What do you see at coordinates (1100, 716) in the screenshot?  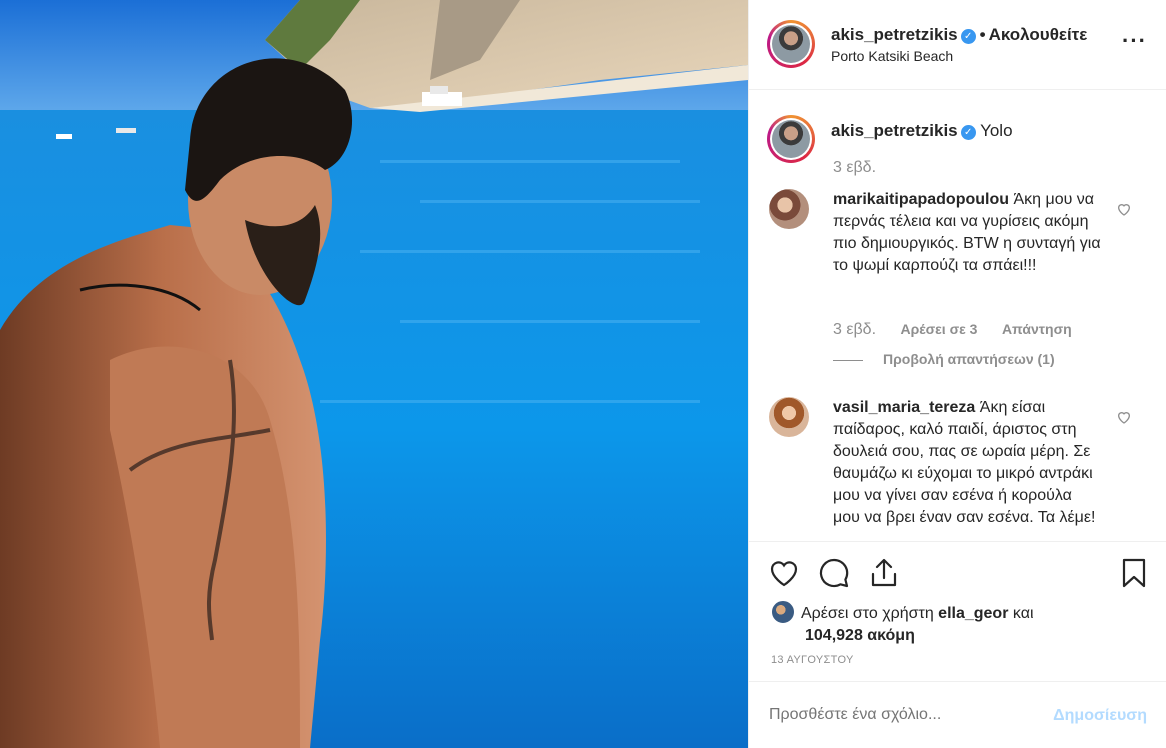 I see `post-comment-button: Δημοσίευση` at bounding box center [1100, 716].